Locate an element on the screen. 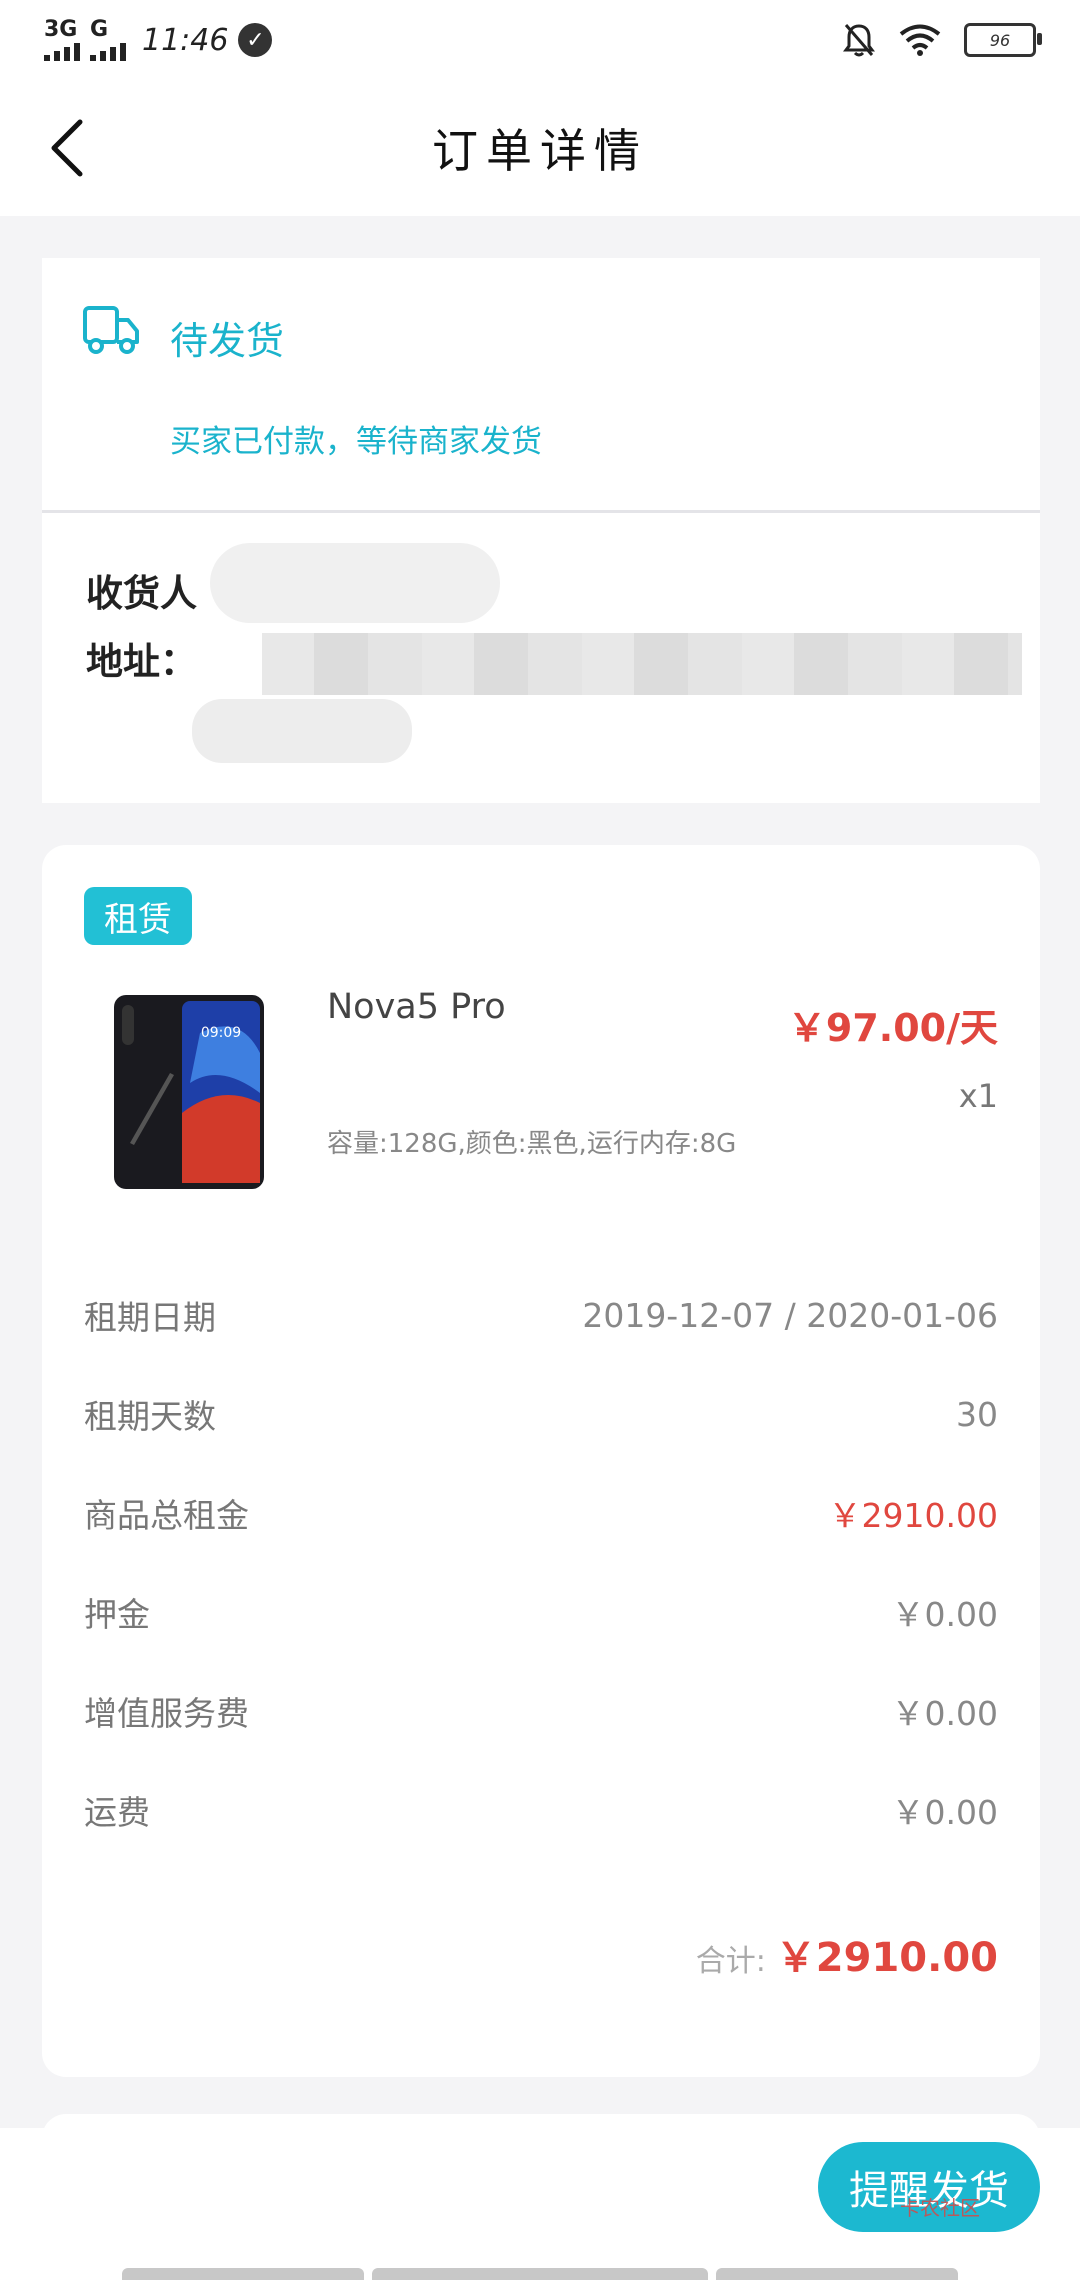 The width and height of the screenshot is (1080, 2280). battery-level: 96 is located at coordinates (1000, 40).